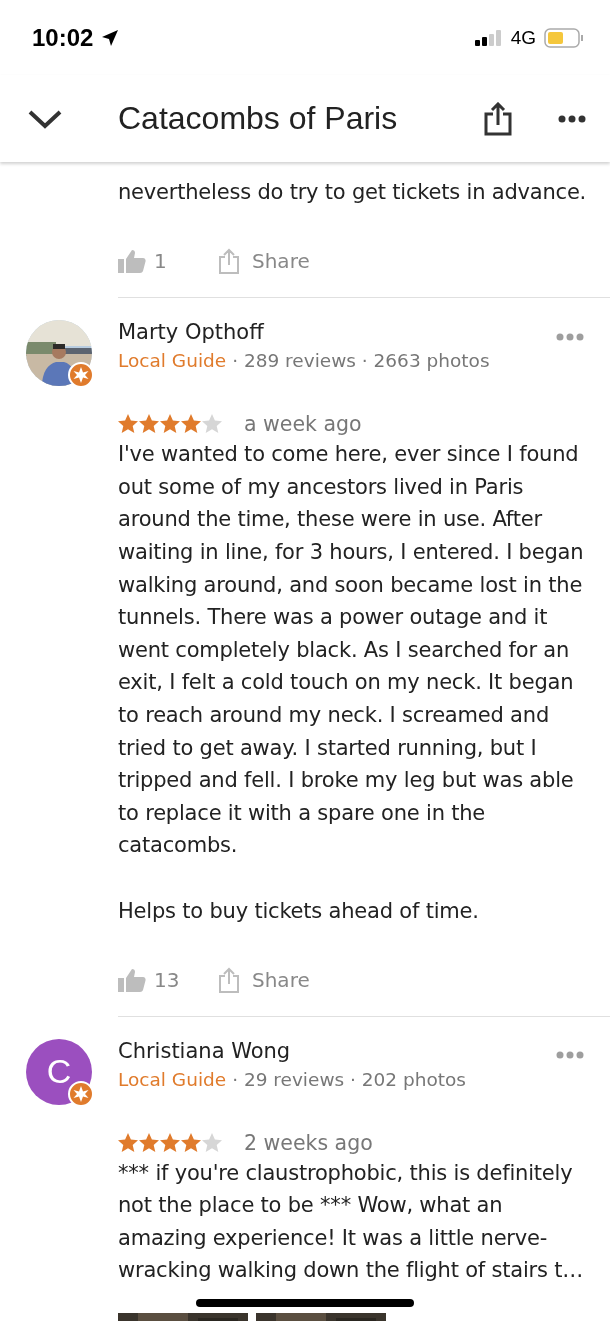 The height and width of the screenshot is (1321, 610). I want to click on review-time: 2 weeks ago, so click(308, 1142).